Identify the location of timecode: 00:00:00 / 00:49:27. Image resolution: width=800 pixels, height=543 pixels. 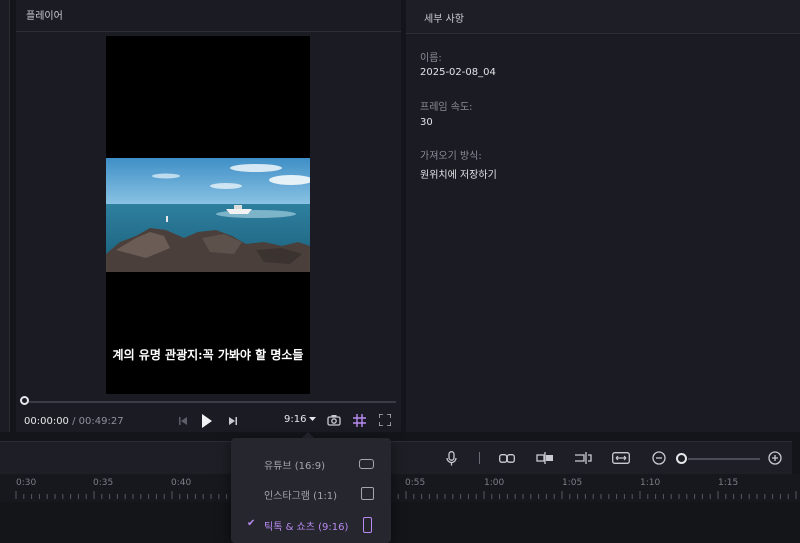
(74, 421).